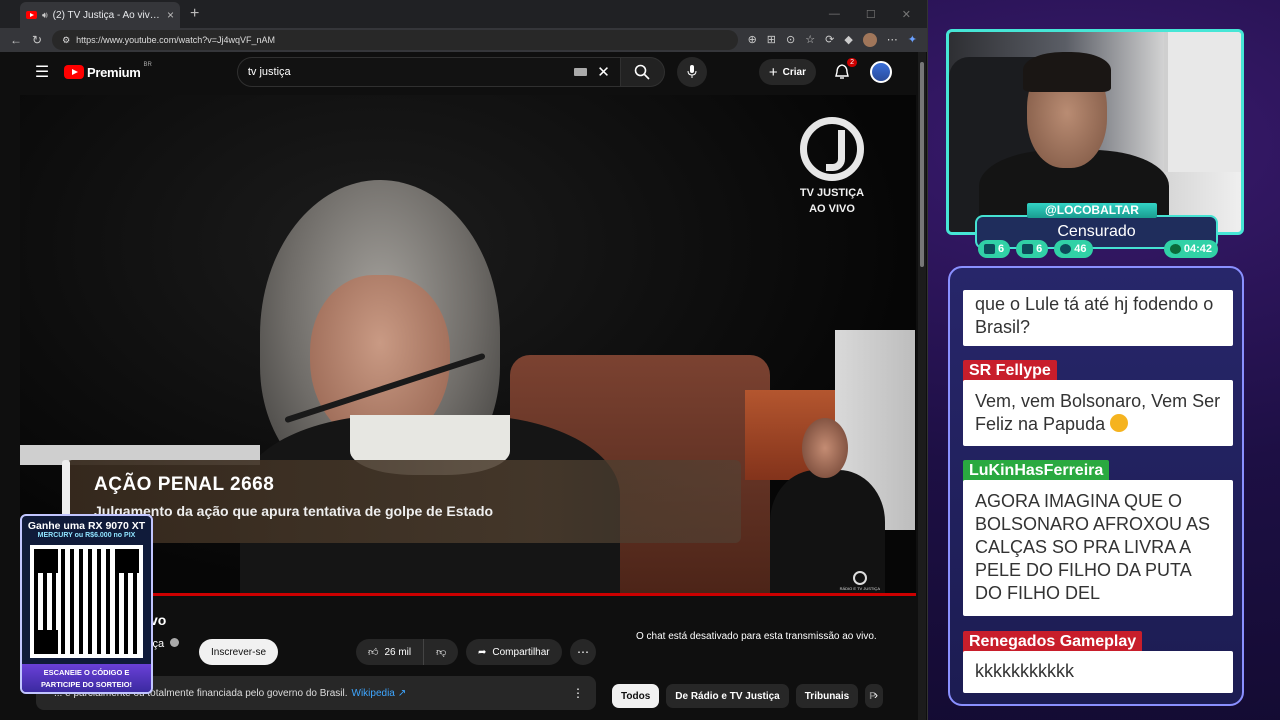 The width and height of the screenshot is (1280, 720). I want to click on reload-icon: ↻, so click(37, 40).